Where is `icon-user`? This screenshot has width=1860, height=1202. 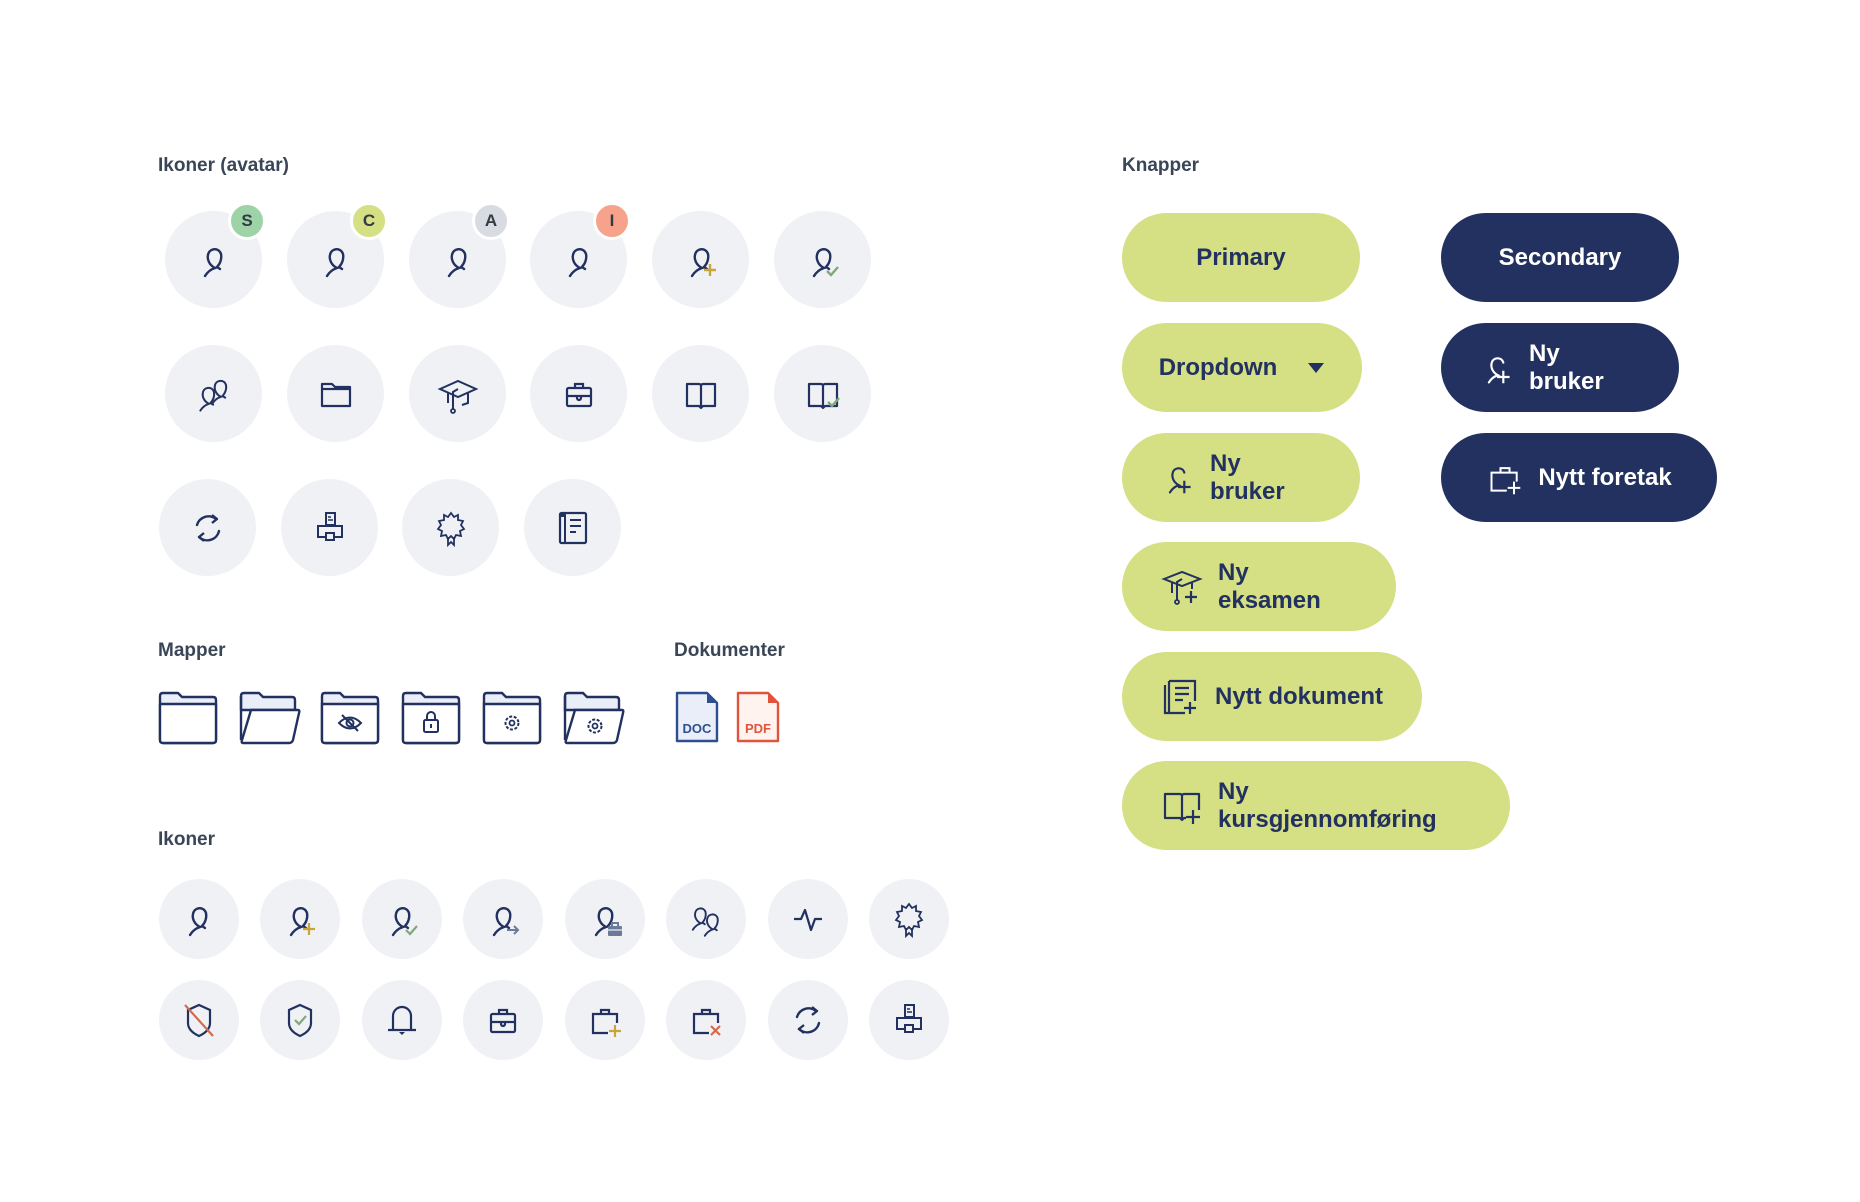
icon-user is located at coordinates (199, 919).